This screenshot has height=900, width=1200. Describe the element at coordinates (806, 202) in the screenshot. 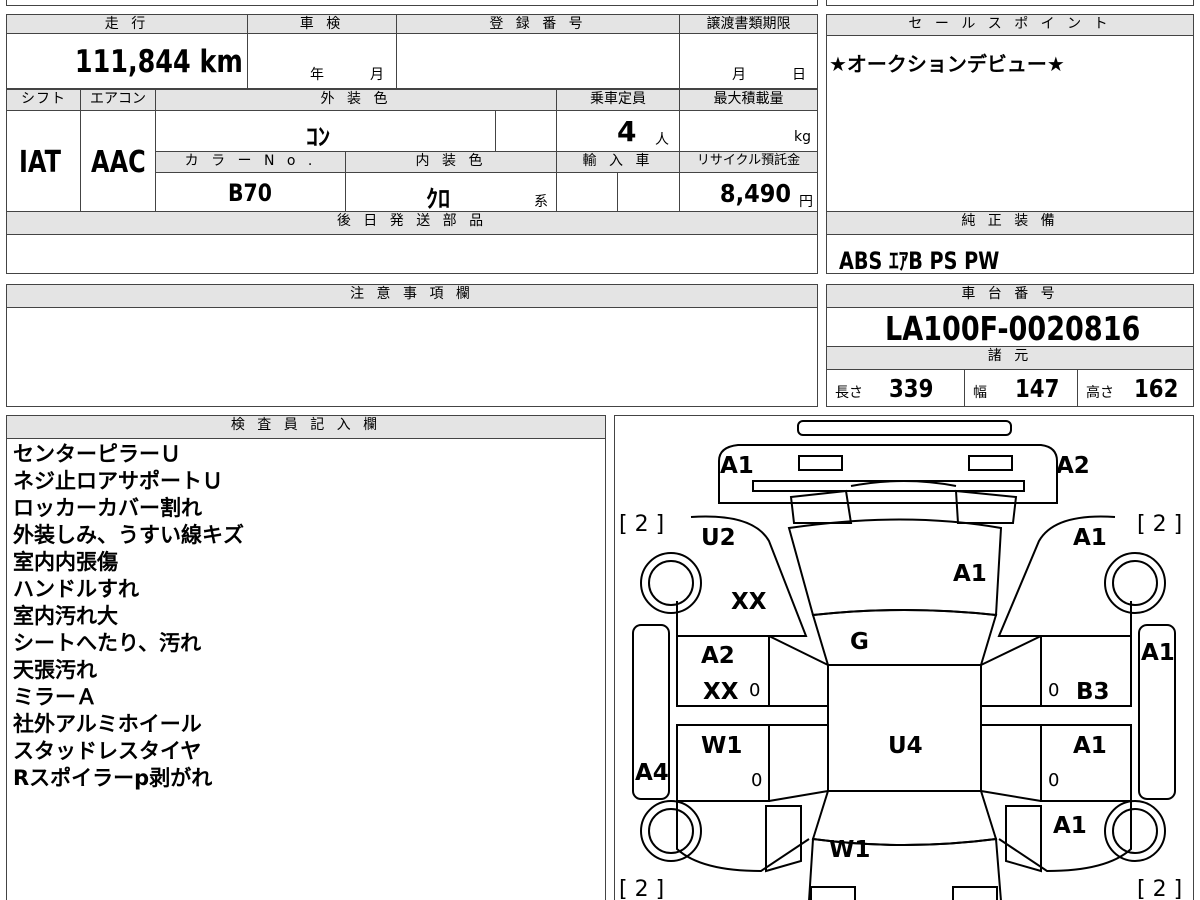

I see `recycle-unit: 円` at that location.